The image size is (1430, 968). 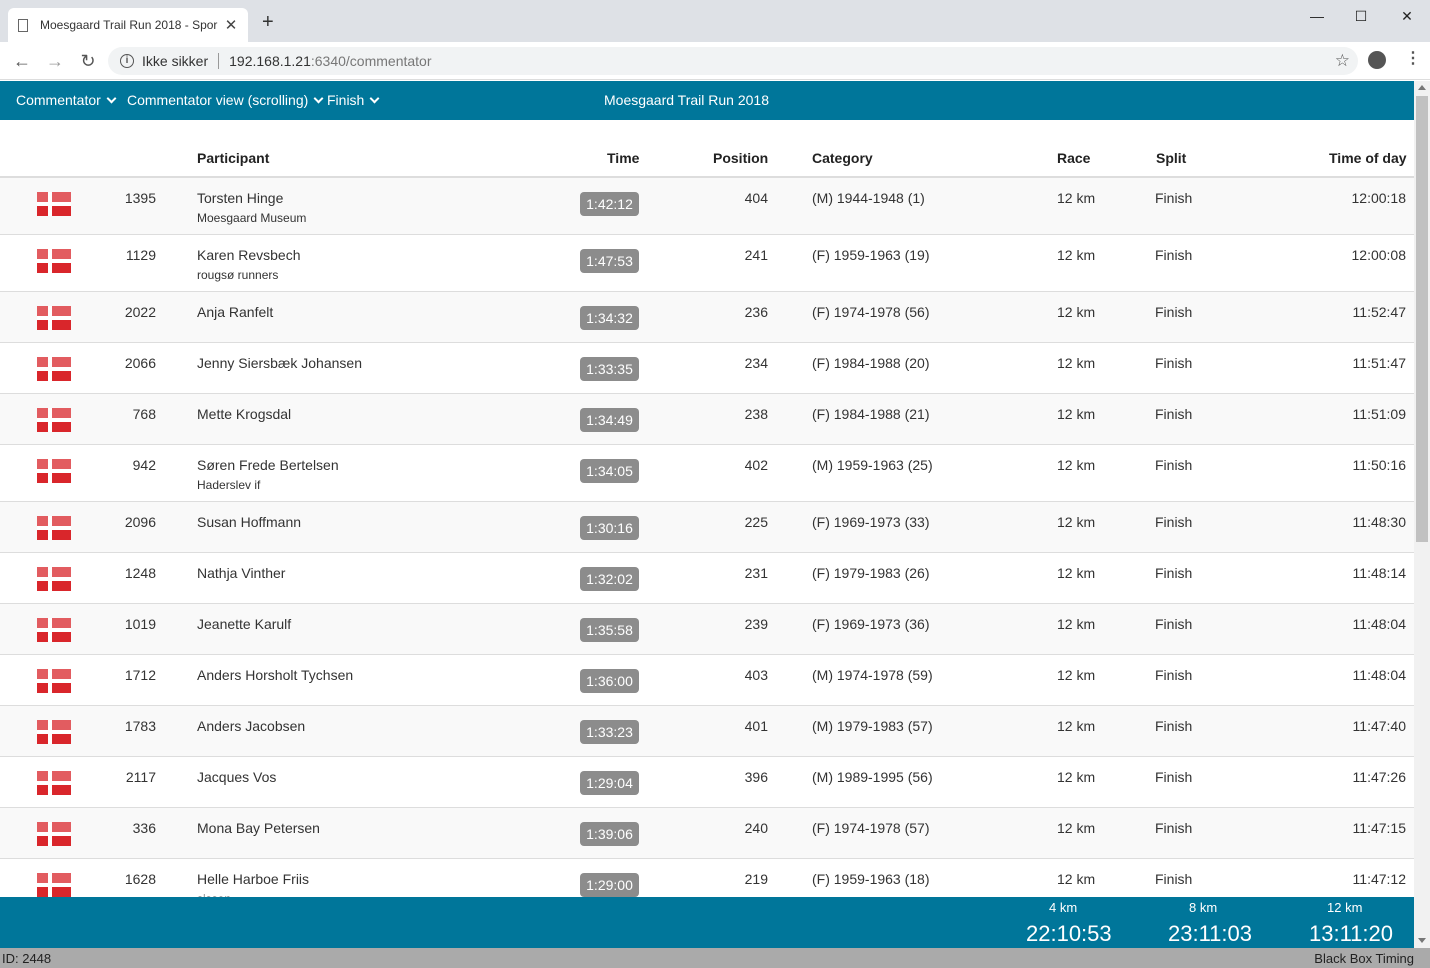 I want to click on bib-number: 1628, so click(x=140, y=879).